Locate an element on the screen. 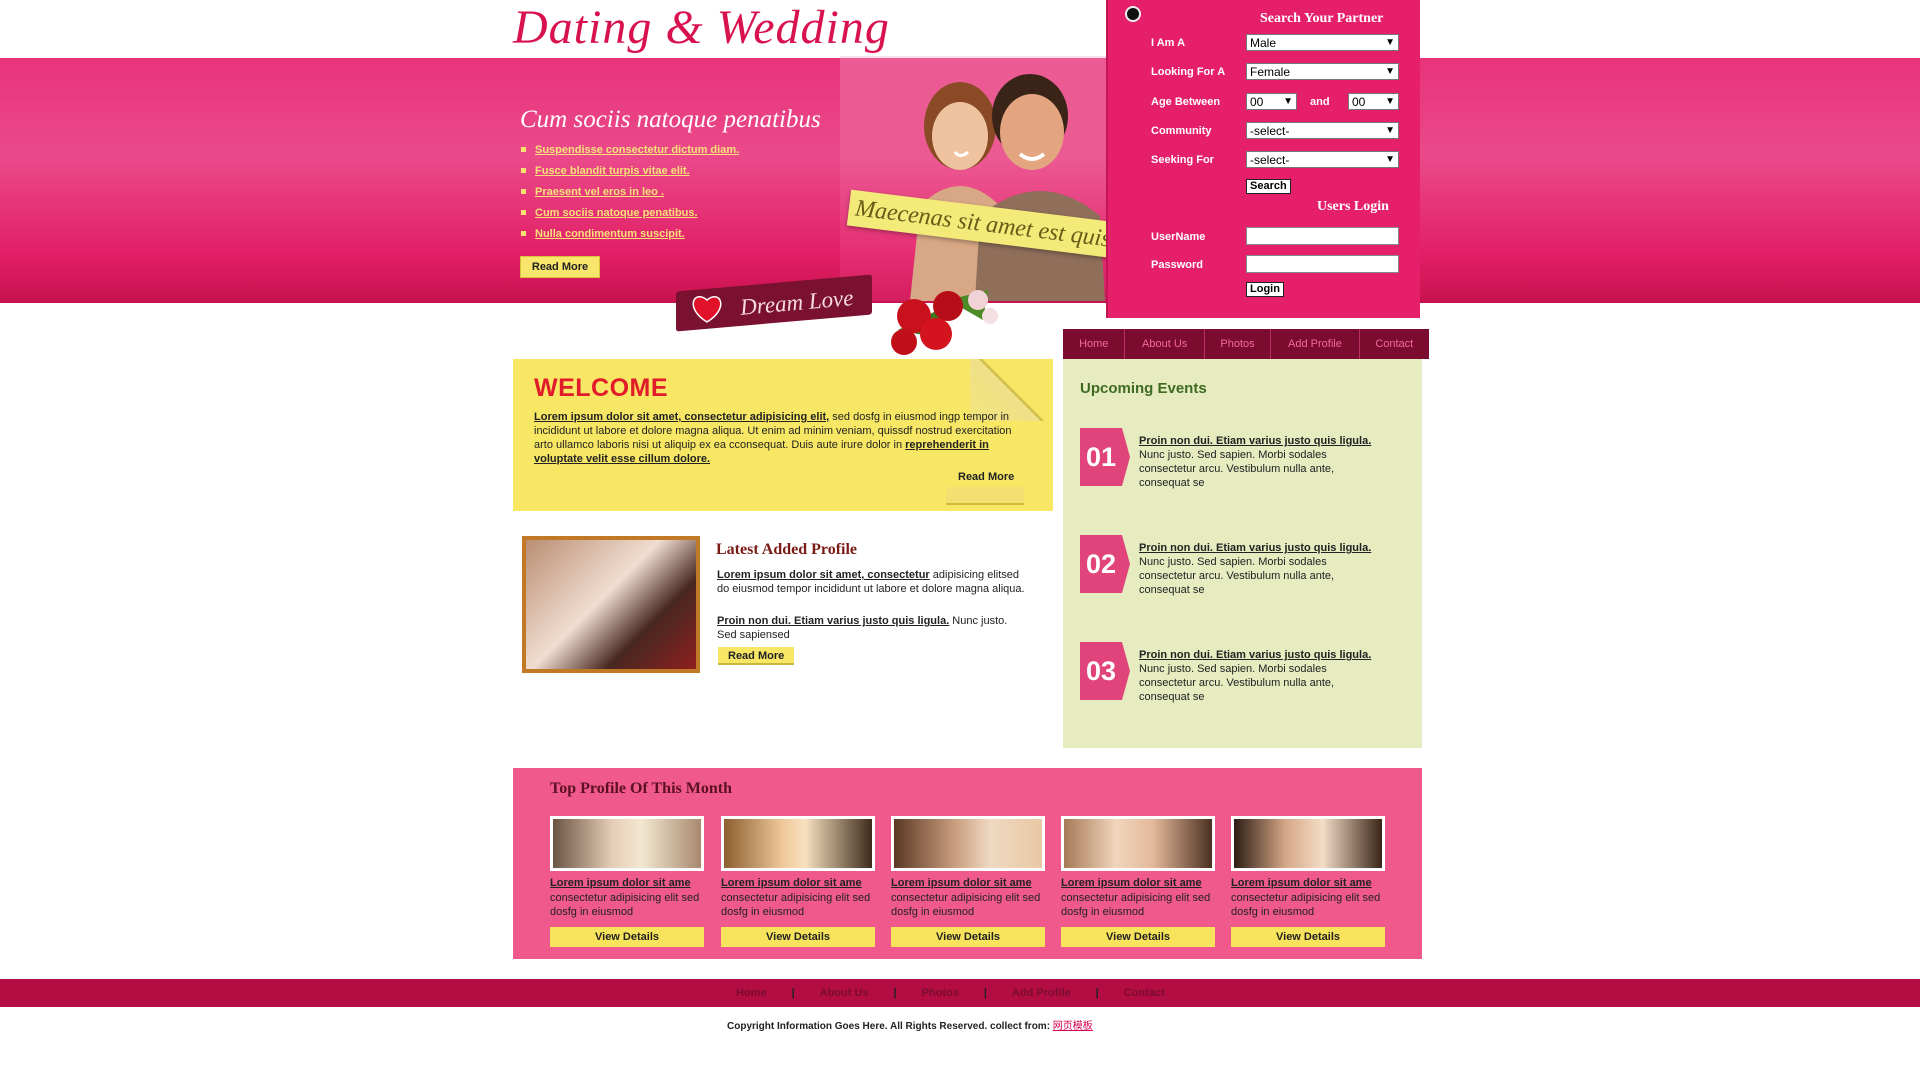 This screenshot has height=1080, width=1920. username-label: UserName is located at coordinates (1178, 237).